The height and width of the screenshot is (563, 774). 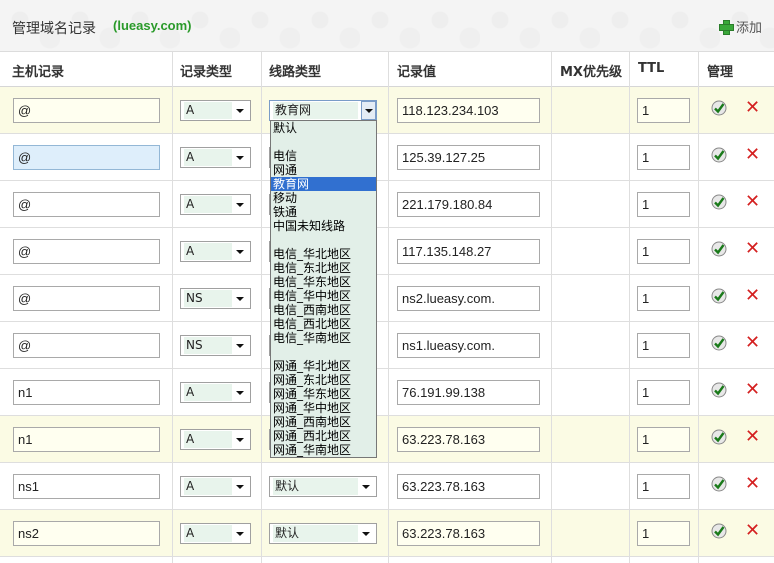 I want to click on table-row: @ A 125.39.127.25 1 ✕, so click(x=387, y=157).